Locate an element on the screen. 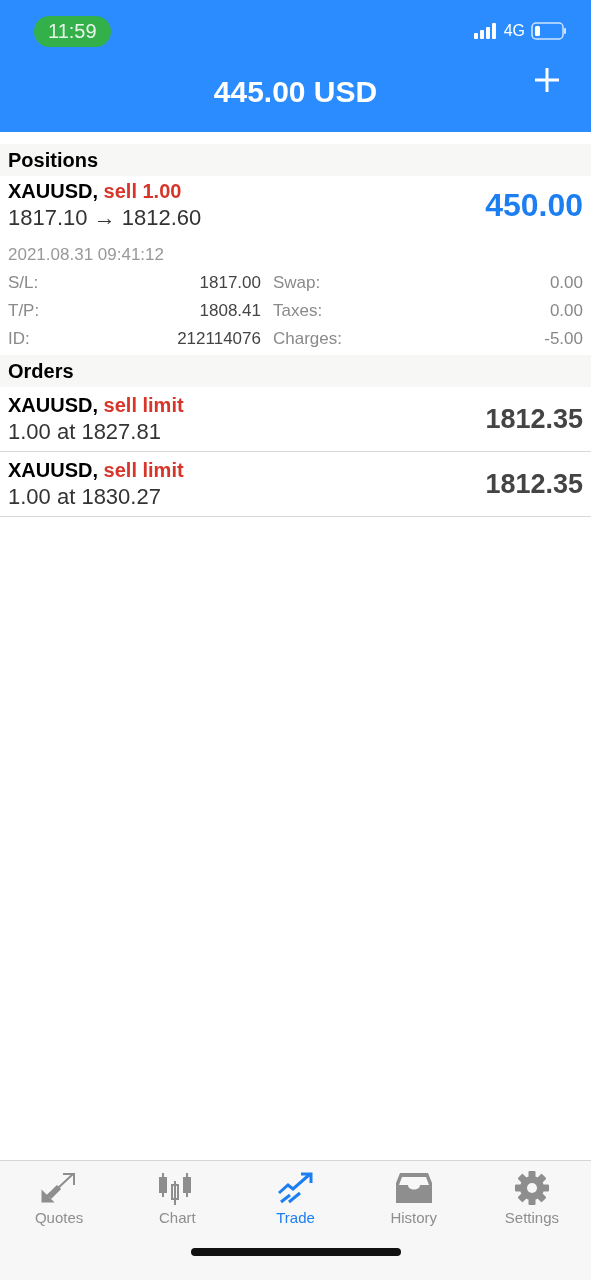 This screenshot has width=591, height=1280. detail-label: Taxes: is located at coordinates (298, 311).